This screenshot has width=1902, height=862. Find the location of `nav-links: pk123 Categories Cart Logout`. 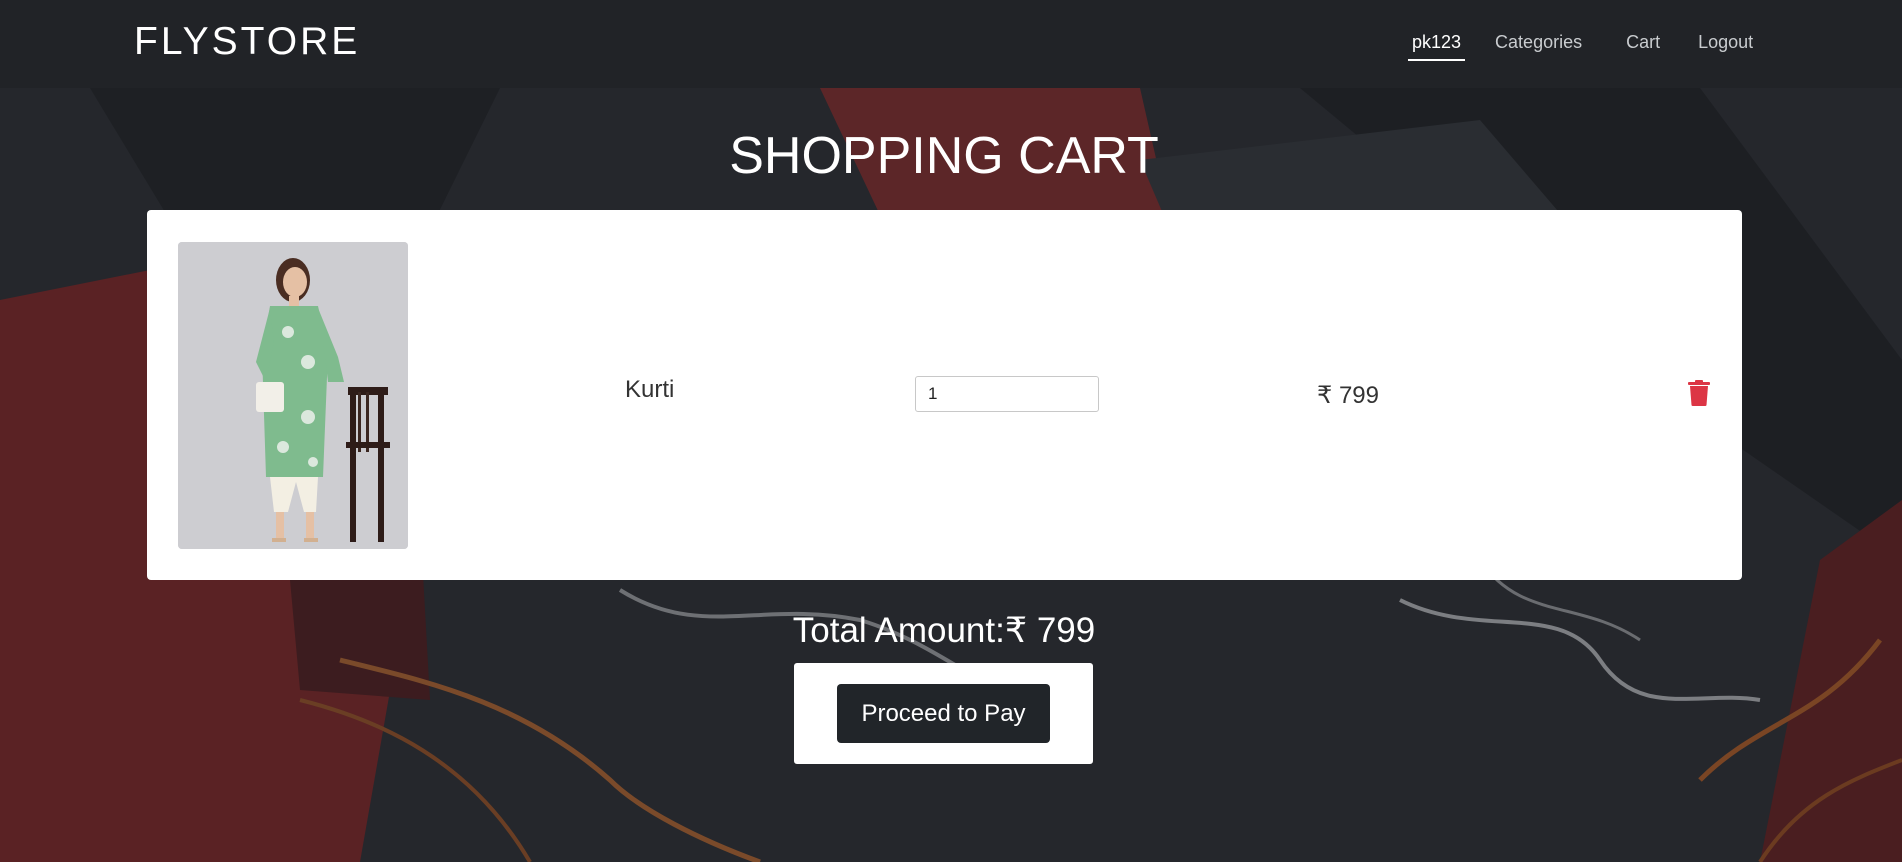

nav-links: pk123 Categories Cart Logout is located at coordinates (1582, 46).